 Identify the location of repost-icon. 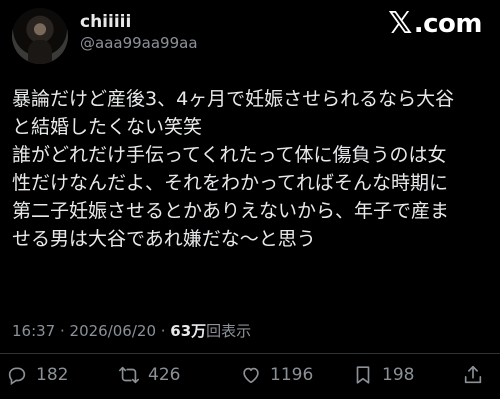
(129, 375).